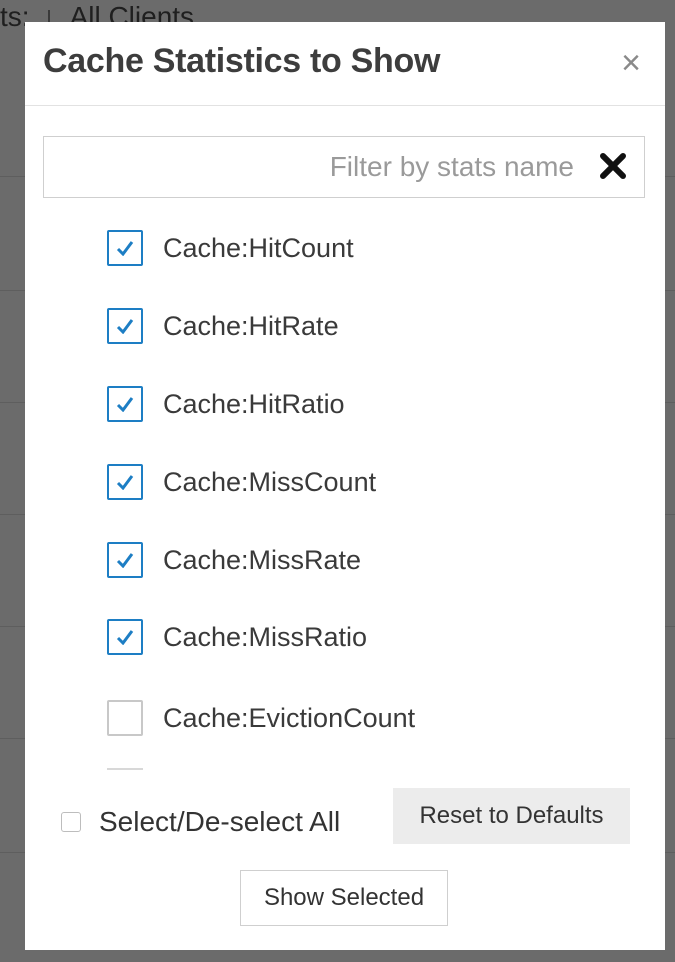 The width and height of the screenshot is (675, 962). I want to click on modal-header: Cache Statistics to Show ×, so click(345, 64).